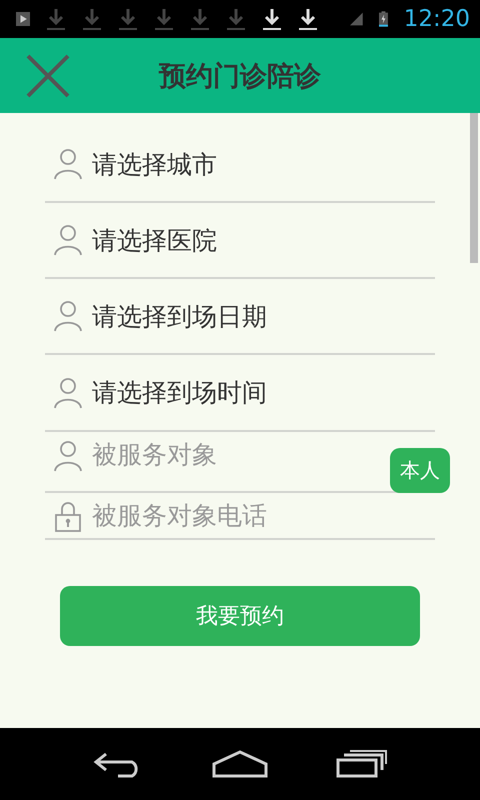 The image size is (480, 800). I want to click on status-time: 12:20, so click(437, 19).